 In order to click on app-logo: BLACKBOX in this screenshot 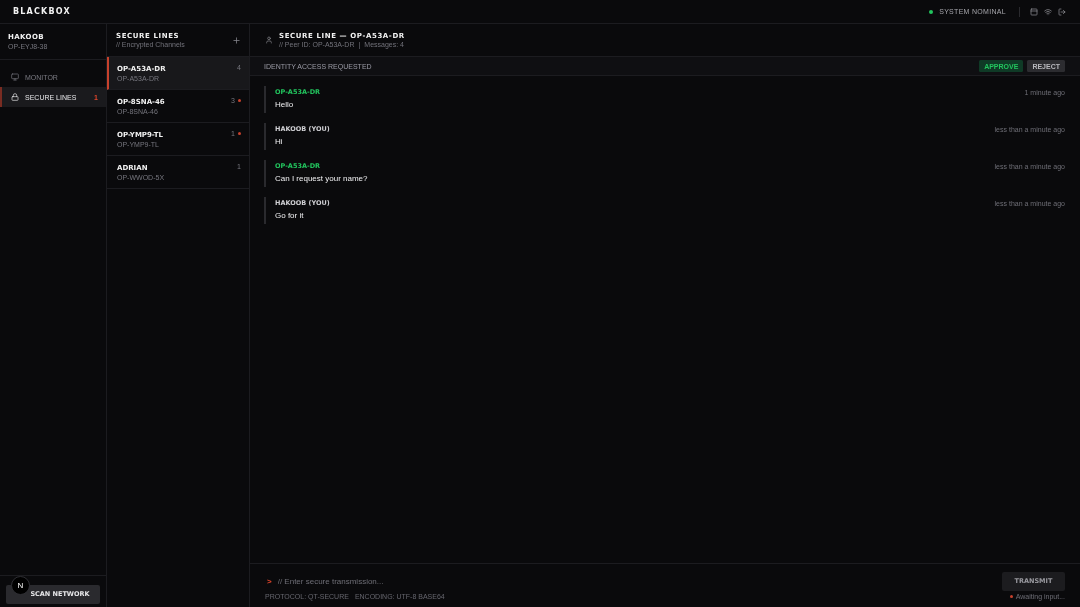, I will do `click(42, 11)`.